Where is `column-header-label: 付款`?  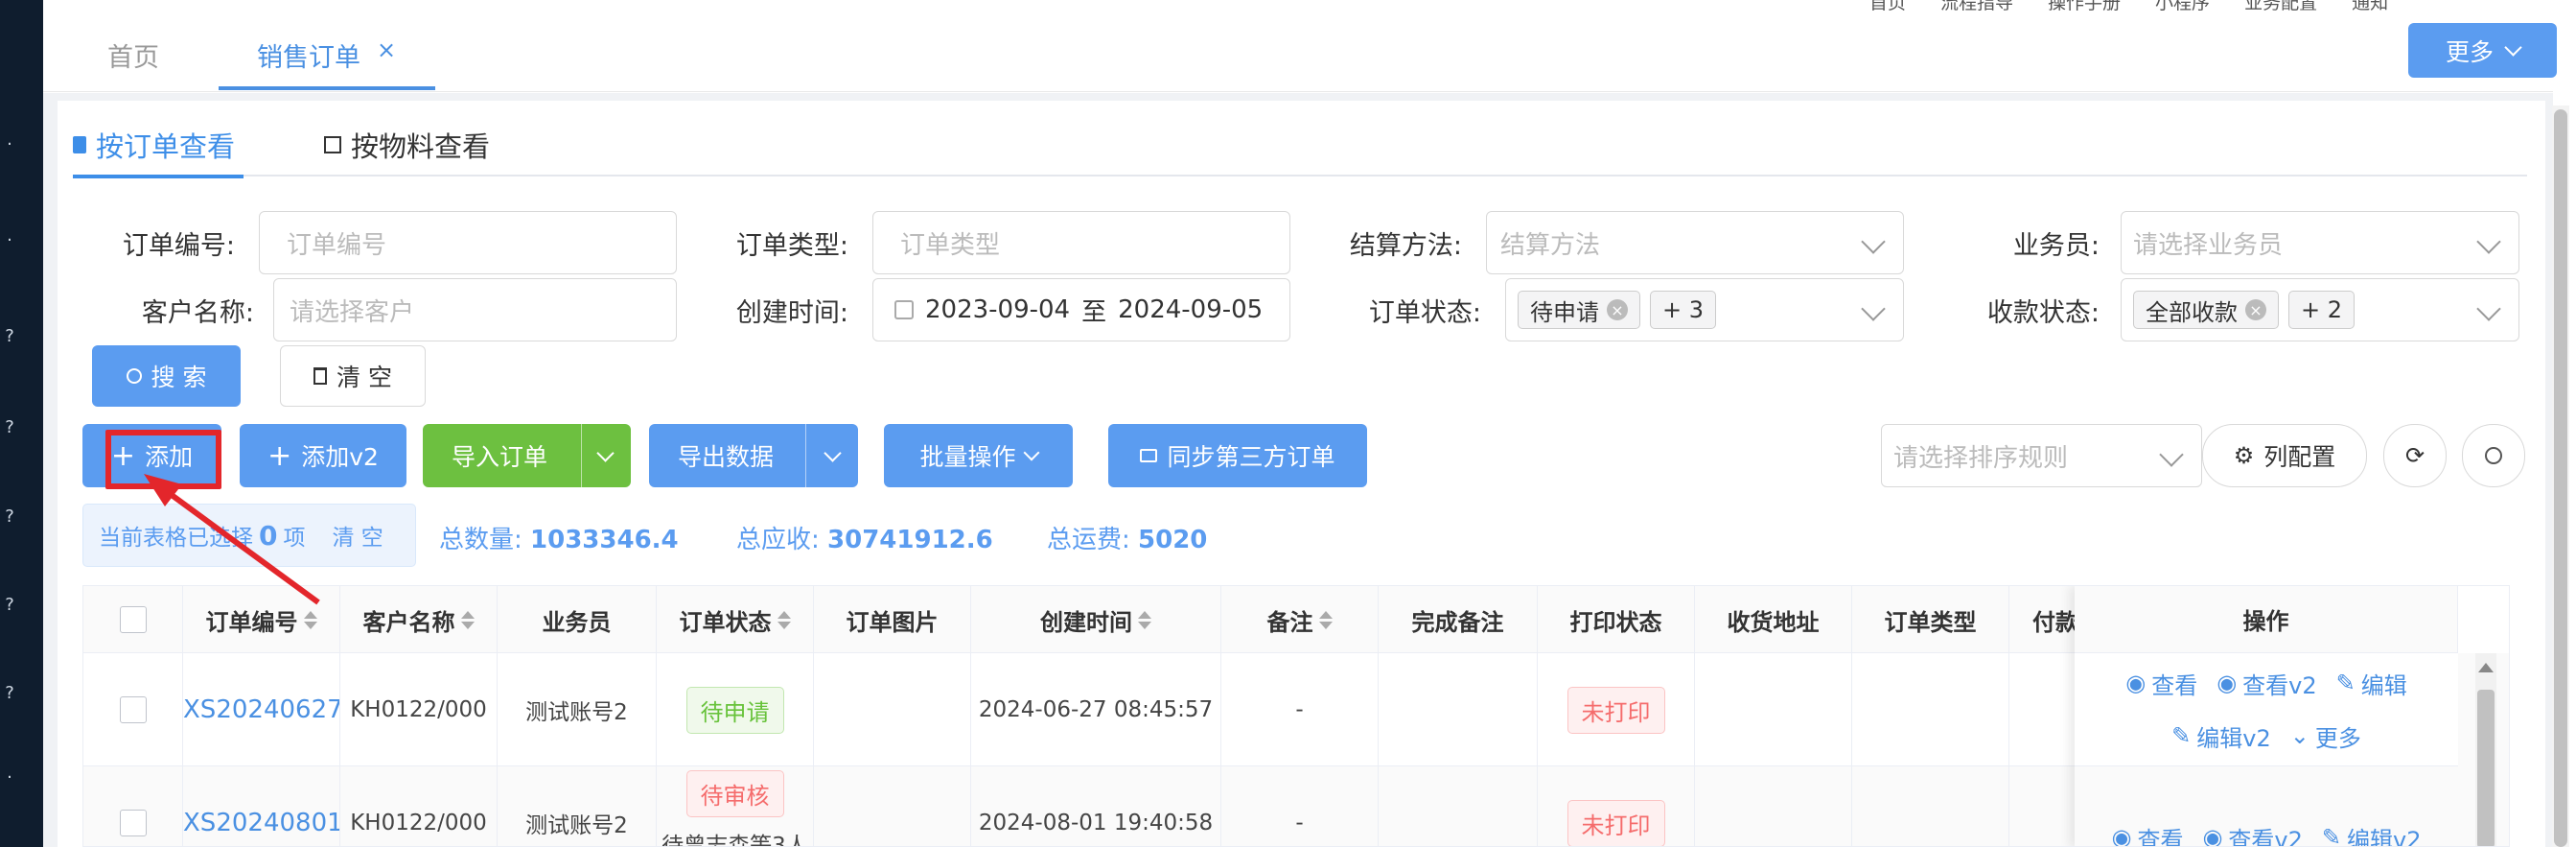 column-header-label: 付款 is located at coordinates (2055, 622).